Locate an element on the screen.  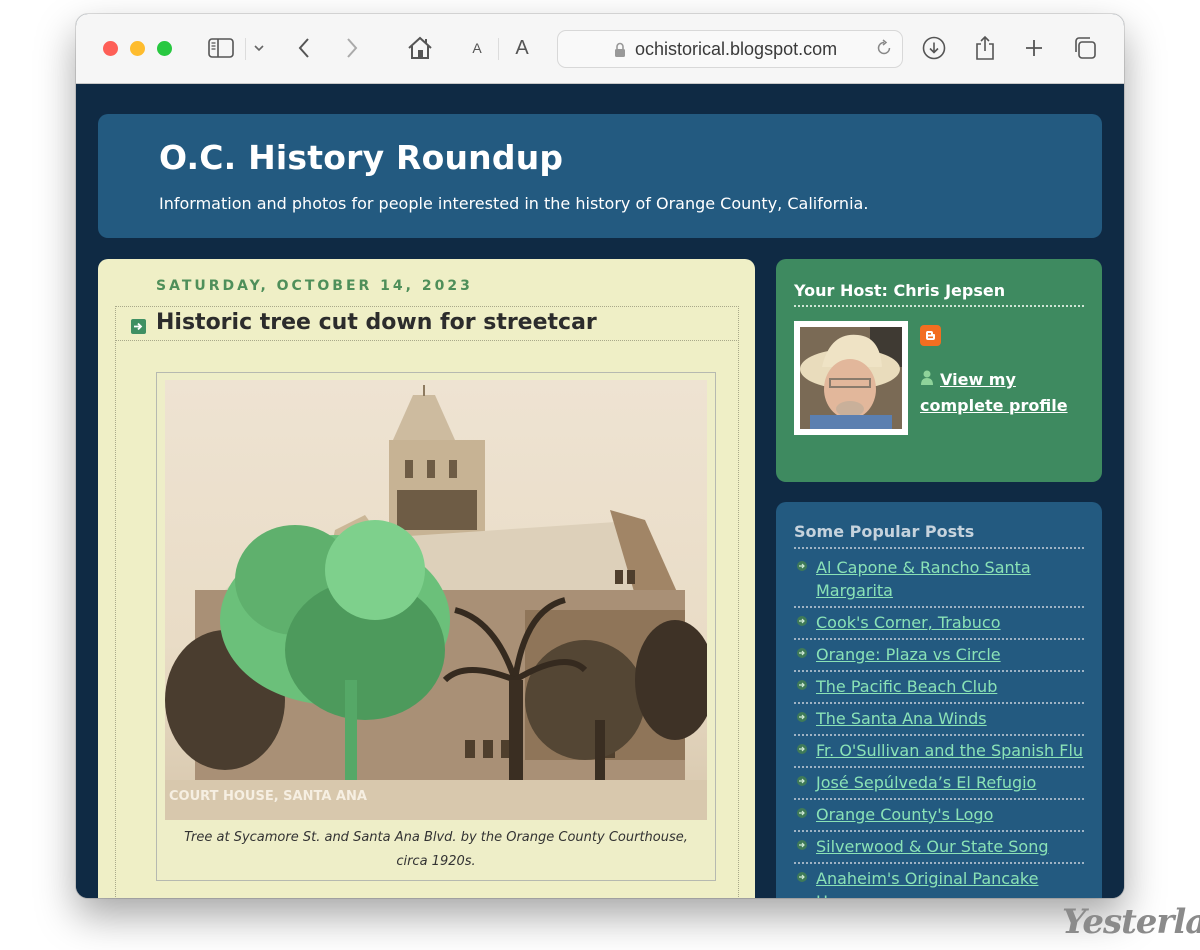
share-icon is located at coordinates (985, 48).